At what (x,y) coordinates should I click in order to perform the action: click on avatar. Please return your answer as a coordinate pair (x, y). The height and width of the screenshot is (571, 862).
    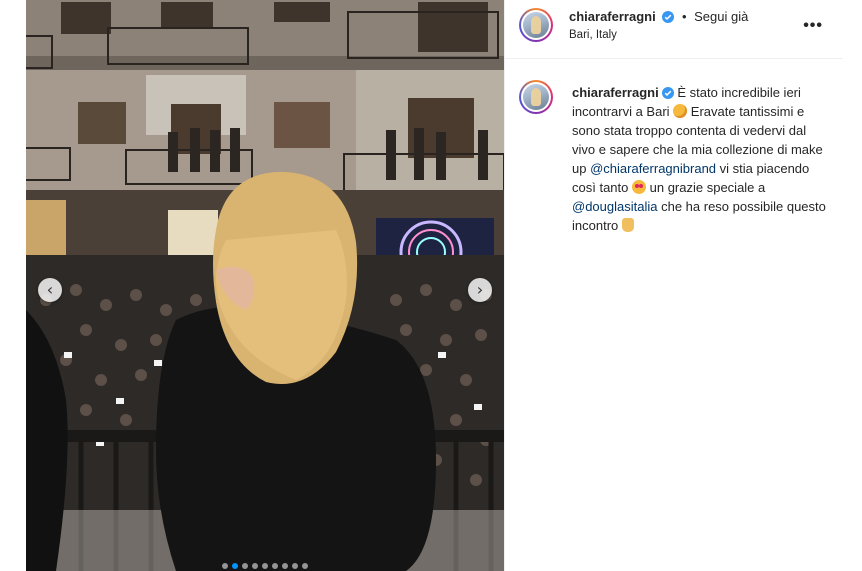
    Looking at the image, I should click on (536, 25).